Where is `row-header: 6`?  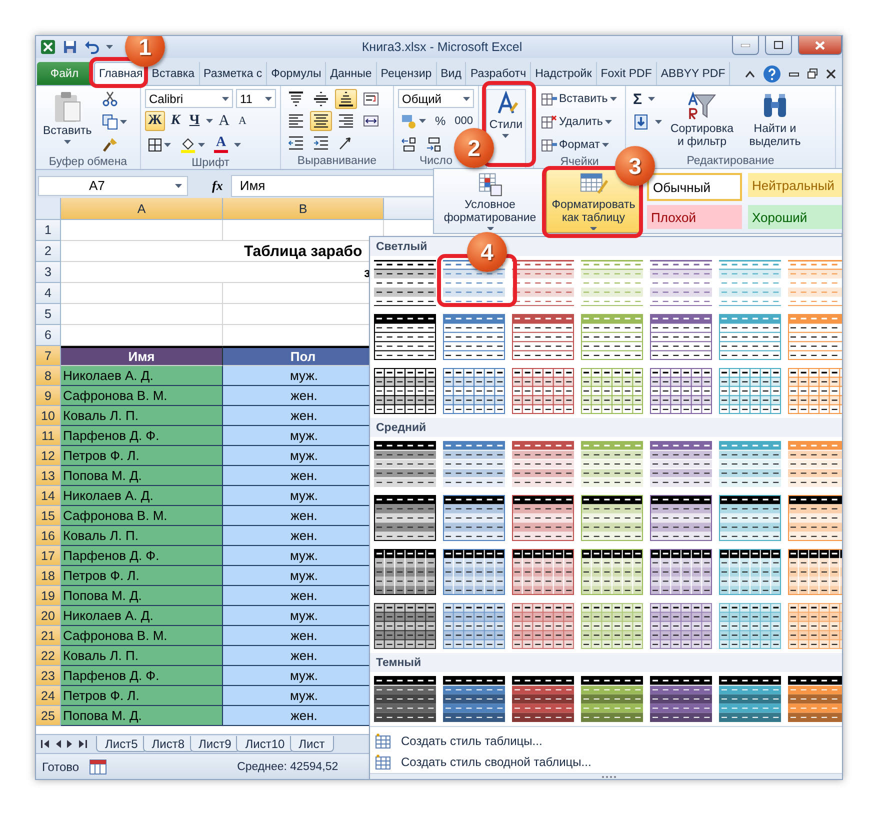
row-header: 6 is located at coordinates (48, 335).